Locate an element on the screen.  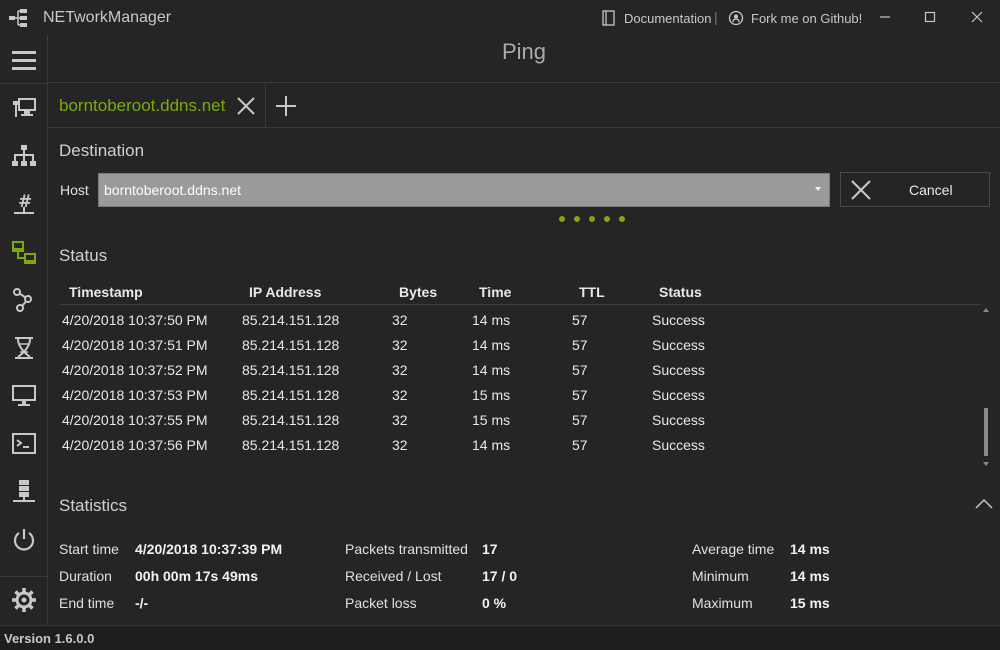
documentation-label: Documentation is located at coordinates (668, 18).